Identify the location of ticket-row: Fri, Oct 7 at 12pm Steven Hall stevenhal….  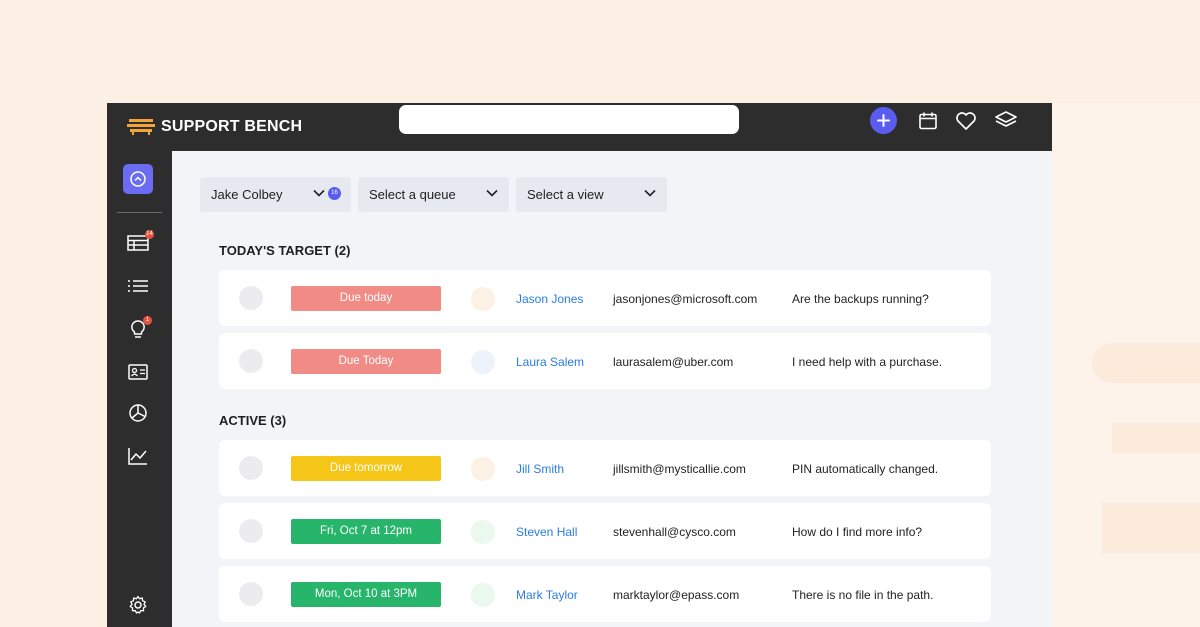
(605, 531).